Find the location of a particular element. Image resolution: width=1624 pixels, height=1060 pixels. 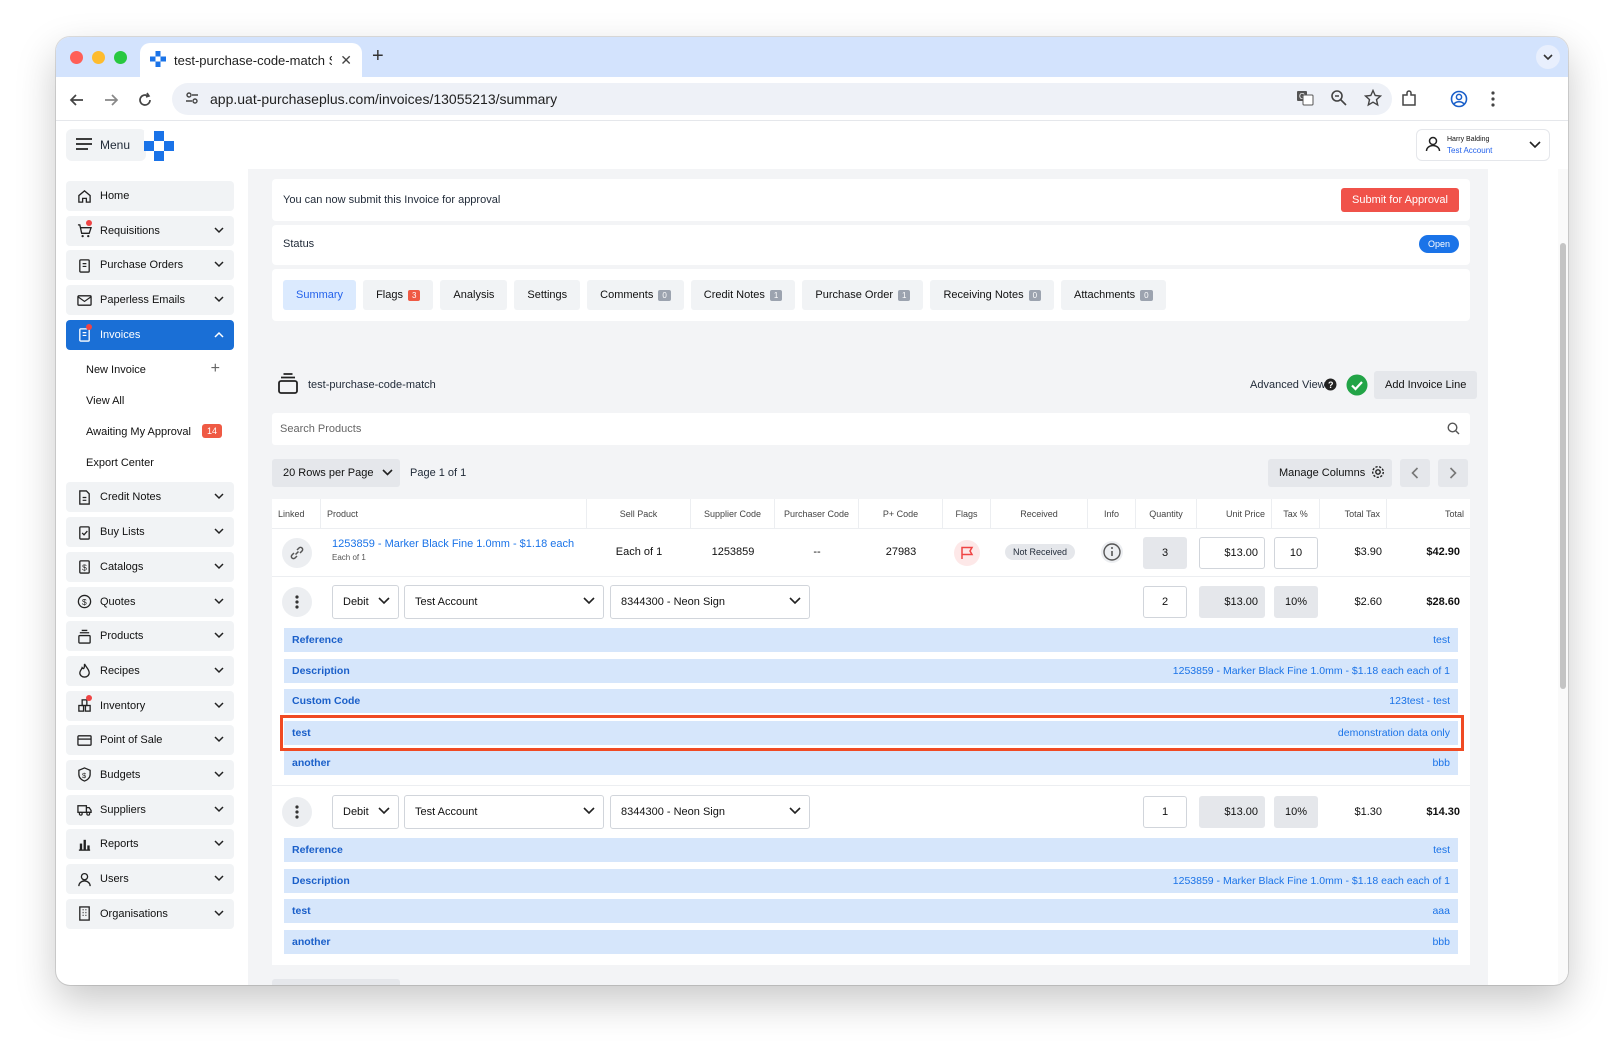

sidebar-sub-awaiting-approval: Awaiting My Approval 14 is located at coordinates (150, 431).